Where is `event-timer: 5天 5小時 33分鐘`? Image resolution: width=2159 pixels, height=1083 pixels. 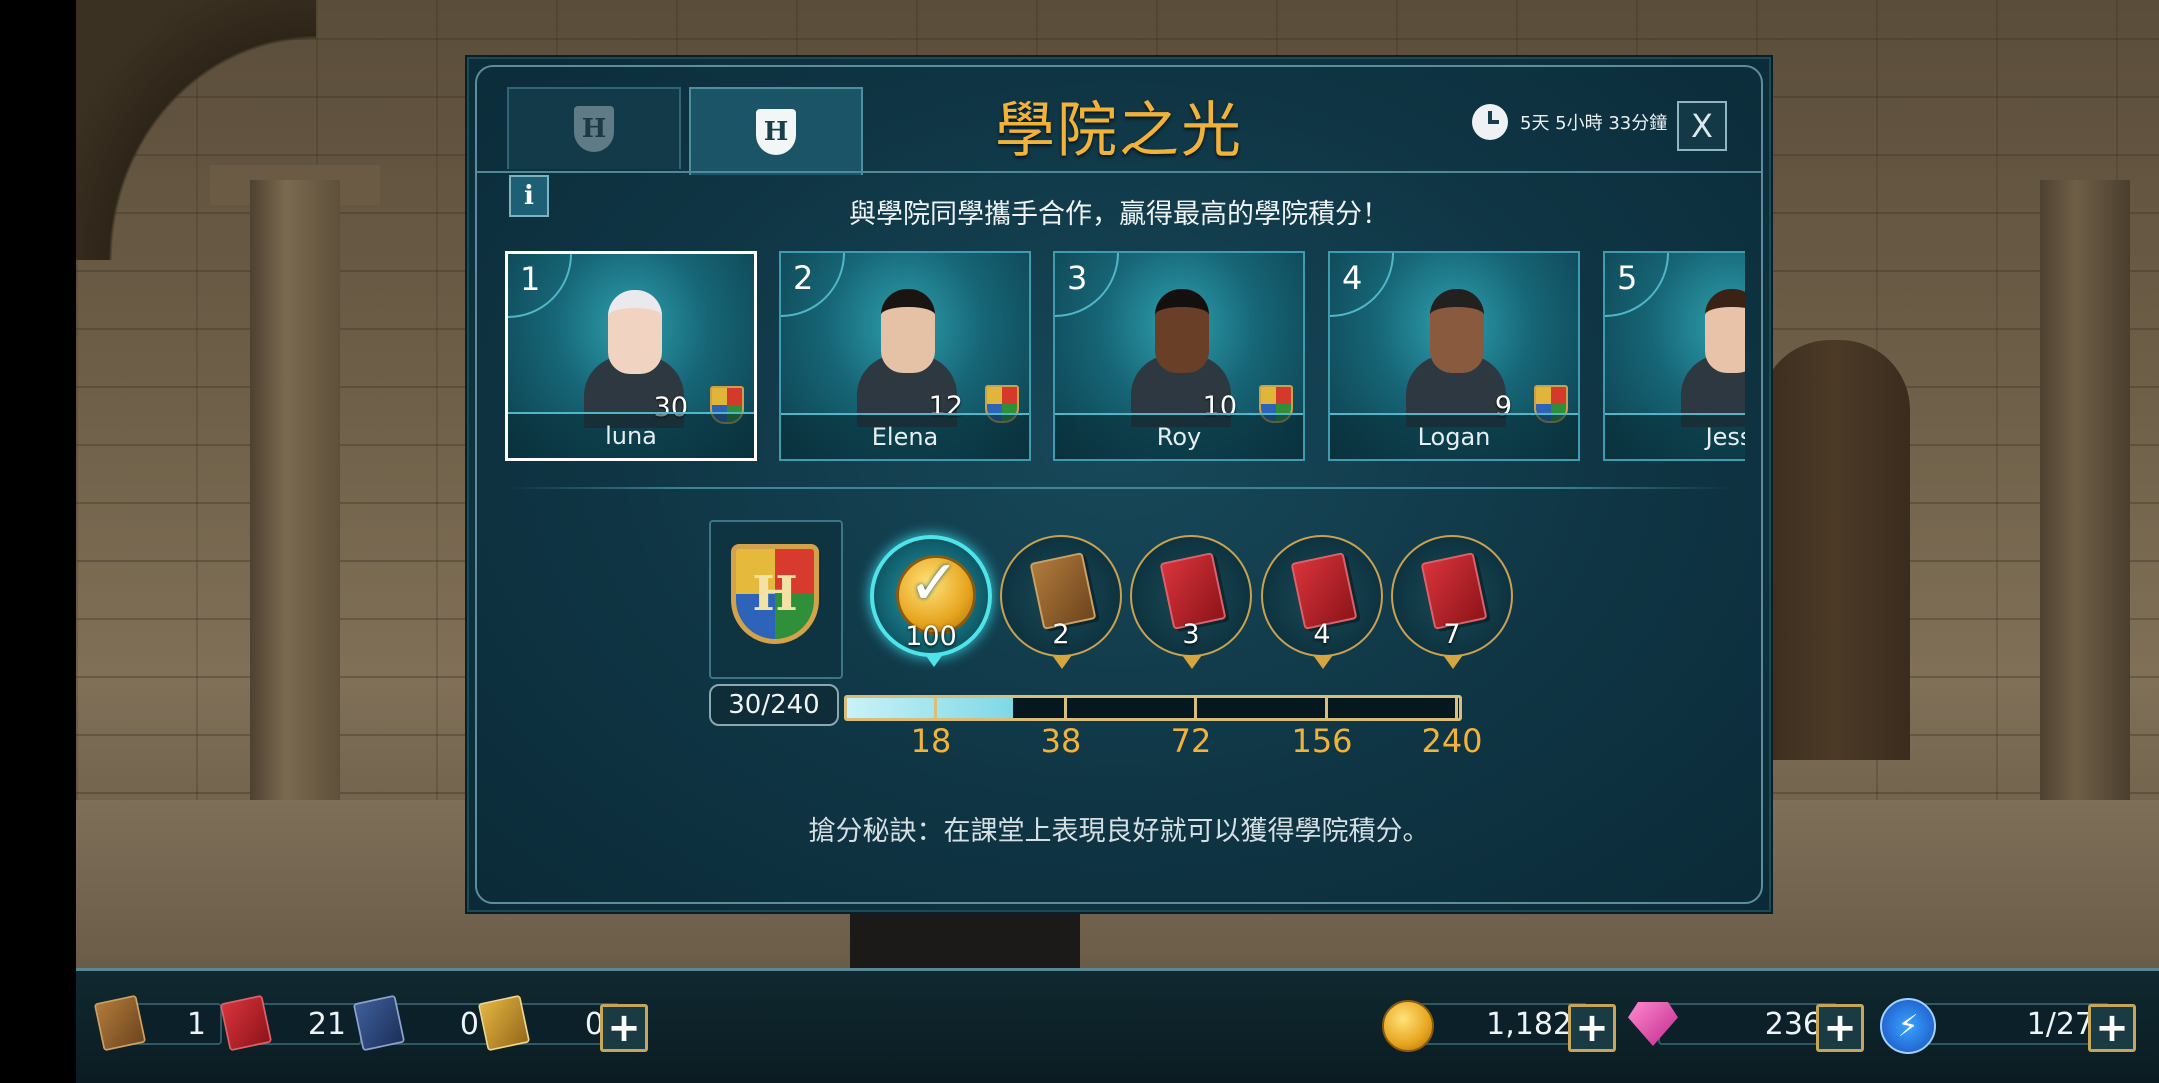 event-timer: 5天 5小時 33分鐘 is located at coordinates (1569, 122).